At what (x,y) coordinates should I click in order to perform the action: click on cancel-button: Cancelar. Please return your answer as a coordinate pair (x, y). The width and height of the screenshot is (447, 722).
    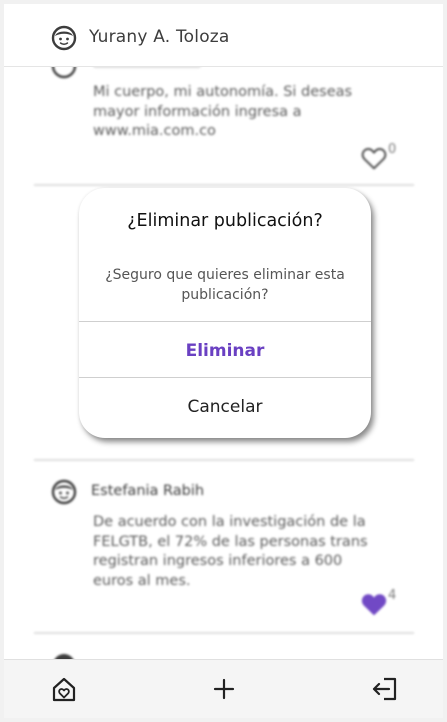
    Looking at the image, I should click on (225, 406).